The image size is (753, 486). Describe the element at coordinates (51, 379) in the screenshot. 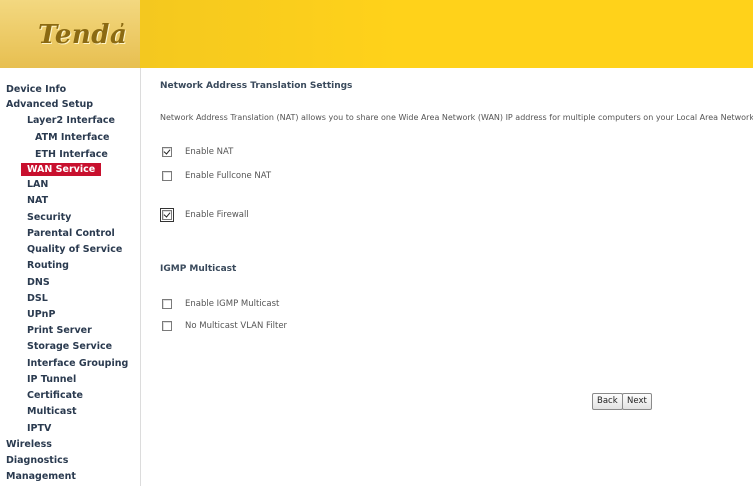

I see `sidebar-item-ip-tunnel: IP Tunnel` at that location.